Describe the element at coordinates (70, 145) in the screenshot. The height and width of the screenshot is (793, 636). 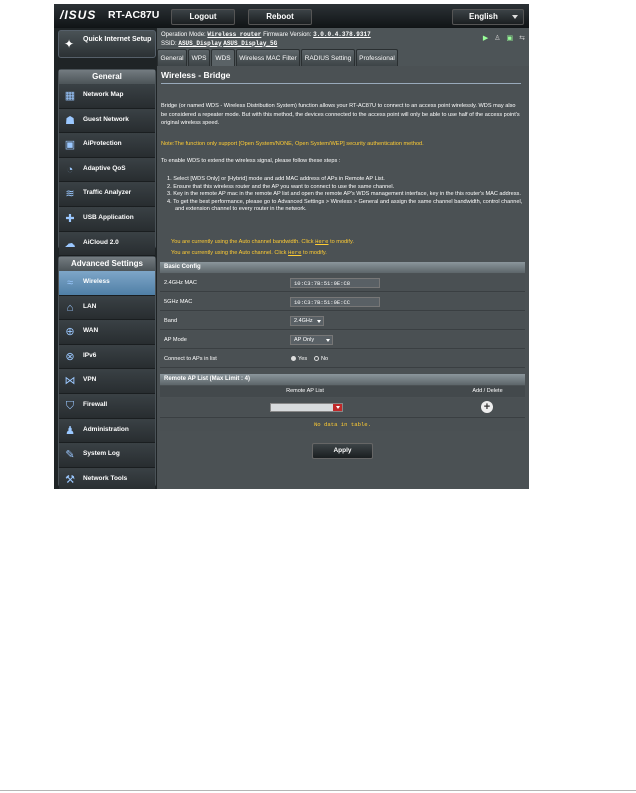
I see `lock-icon: ▣` at that location.